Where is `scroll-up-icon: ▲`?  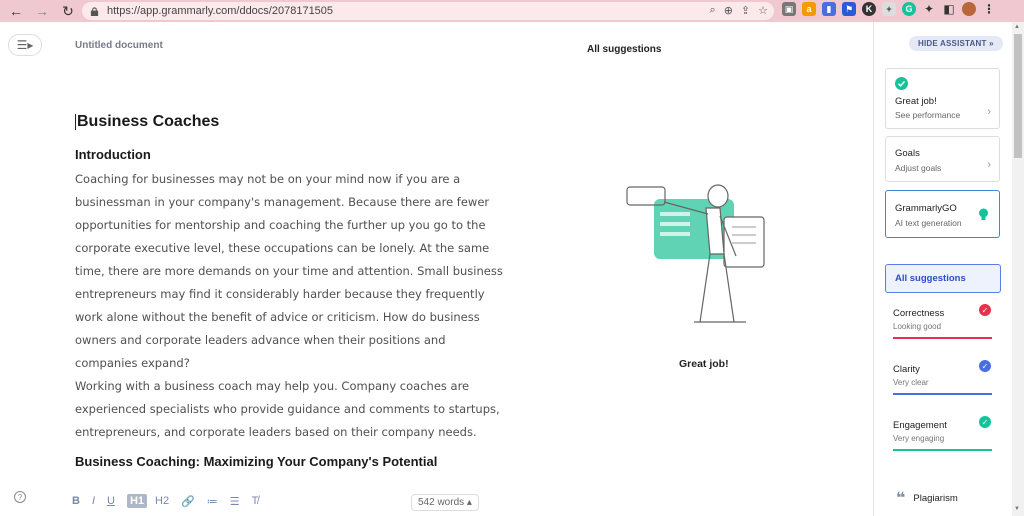 scroll-up-icon: ▲ is located at coordinates (1017, 27).